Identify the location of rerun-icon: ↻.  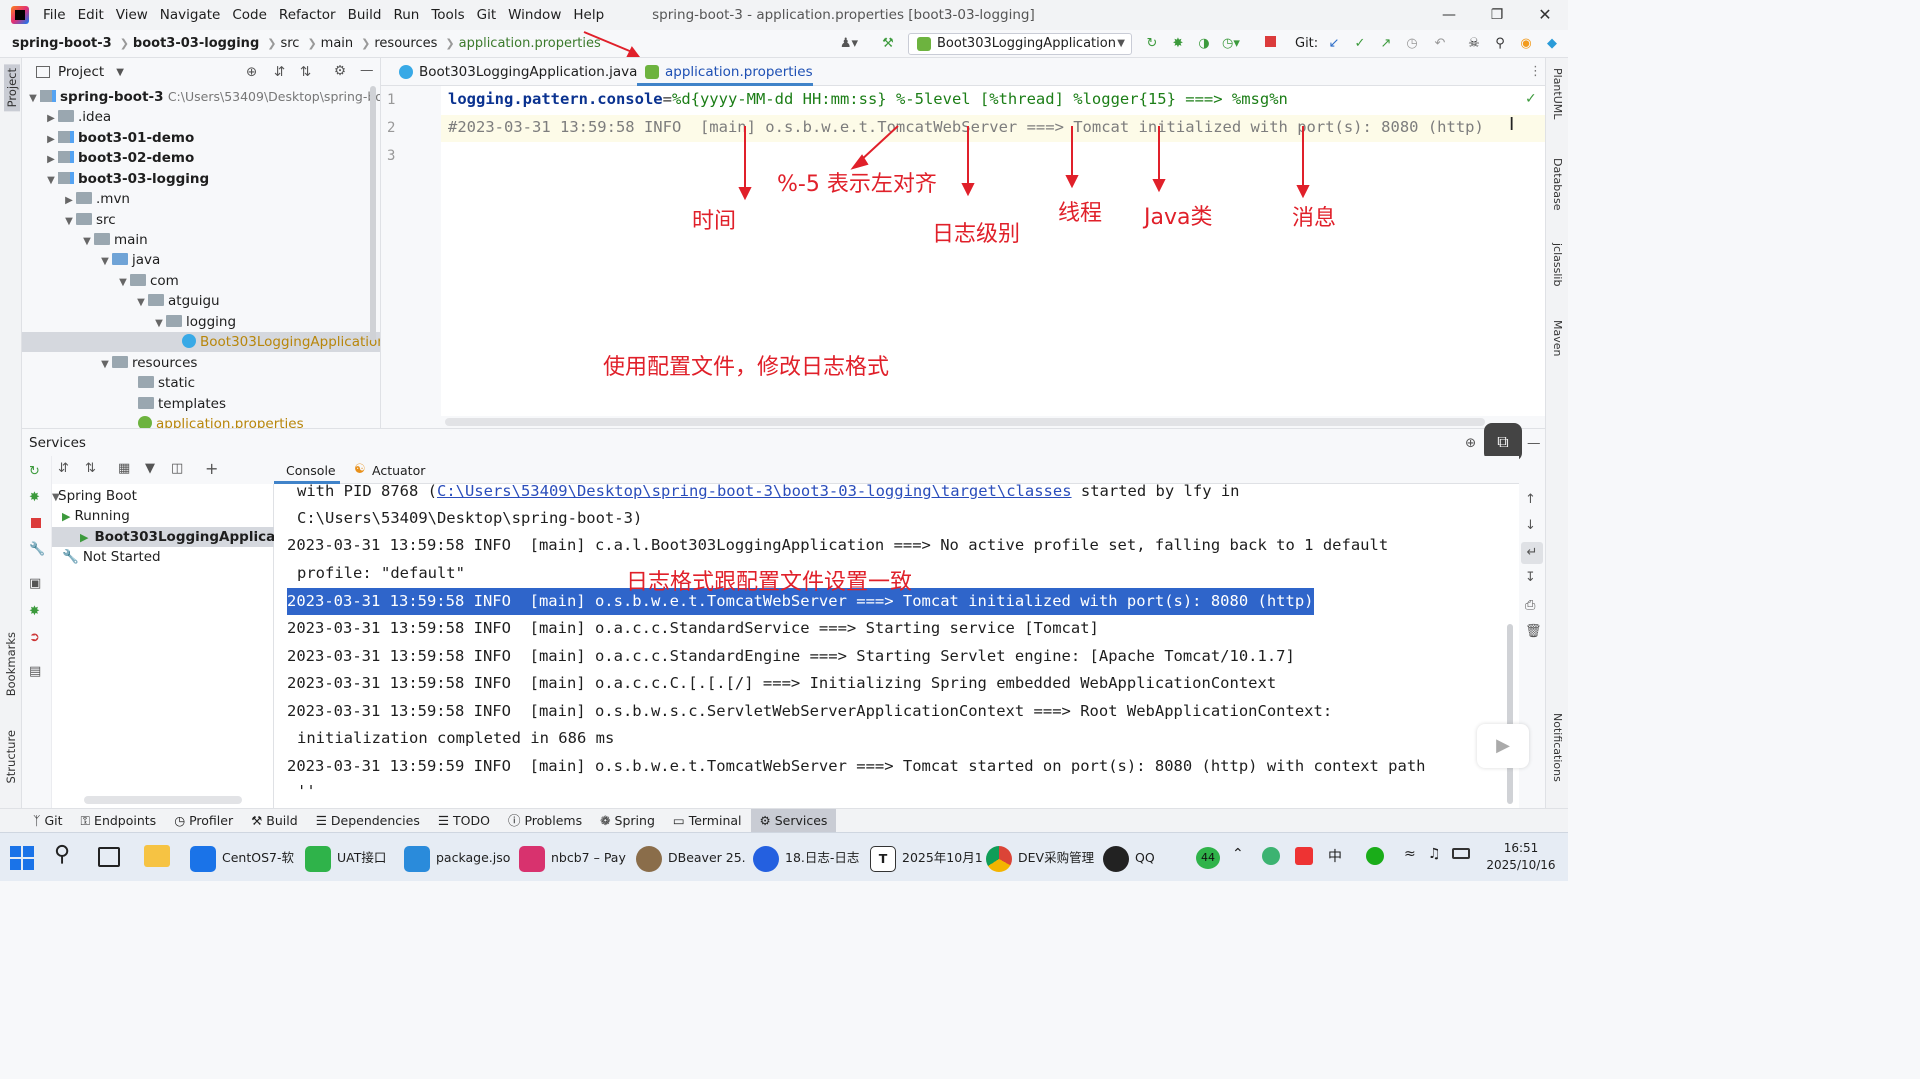
(34, 471).